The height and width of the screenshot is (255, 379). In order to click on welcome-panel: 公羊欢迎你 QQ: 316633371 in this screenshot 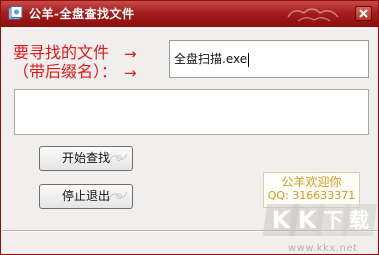, I will do `click(311, 190)`.